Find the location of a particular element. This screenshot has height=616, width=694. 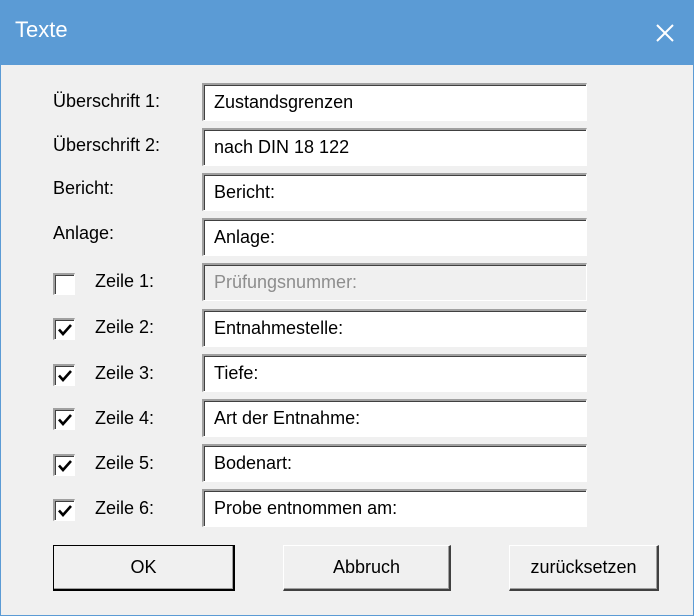

row-6-label: Zeile 6: is located at coordinates (125, 508).